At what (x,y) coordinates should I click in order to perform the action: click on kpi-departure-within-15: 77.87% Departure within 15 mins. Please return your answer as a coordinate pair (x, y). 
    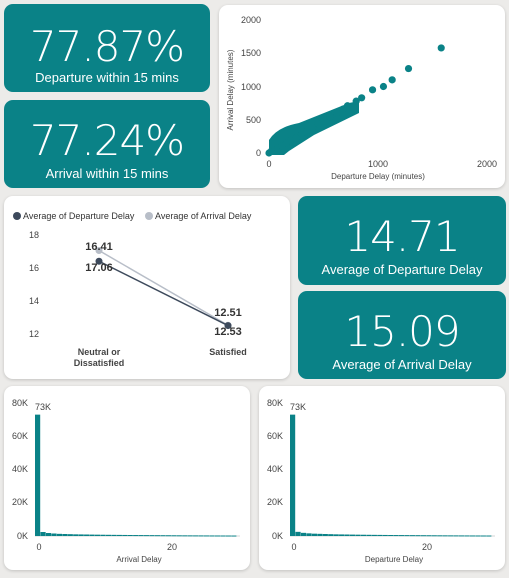
    Looking at the image, I should click on (107, 48).